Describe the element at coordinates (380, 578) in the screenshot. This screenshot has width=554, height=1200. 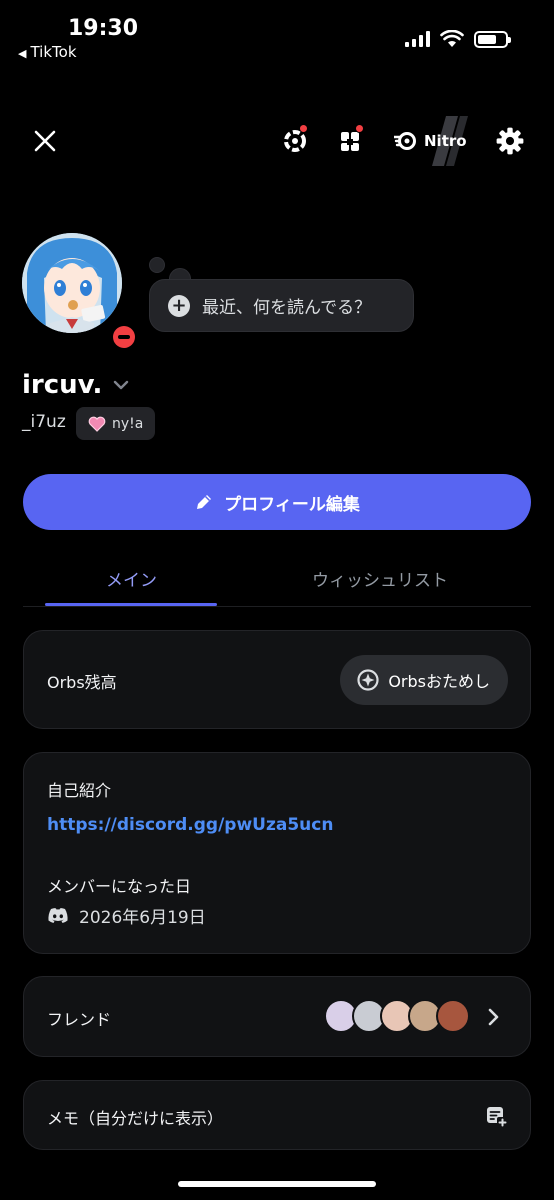
I see `tab-wishlist: ウィッシュリスト` at that location.